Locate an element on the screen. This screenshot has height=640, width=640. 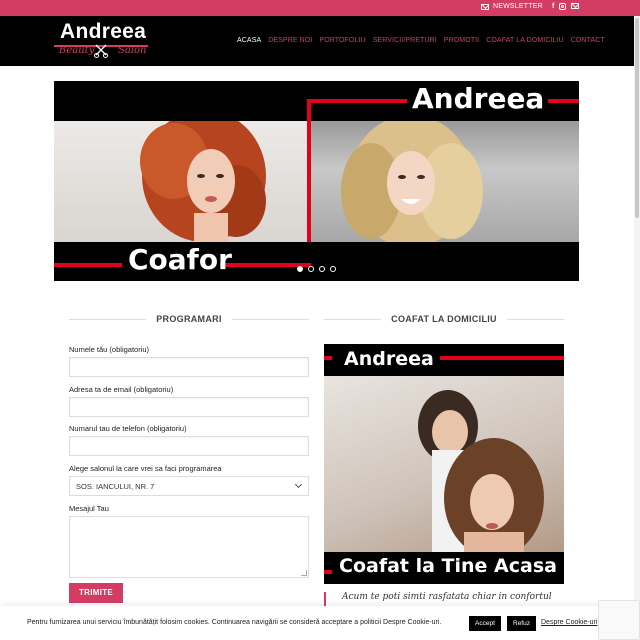
instagram-icon is located at coordinates (563, 6).